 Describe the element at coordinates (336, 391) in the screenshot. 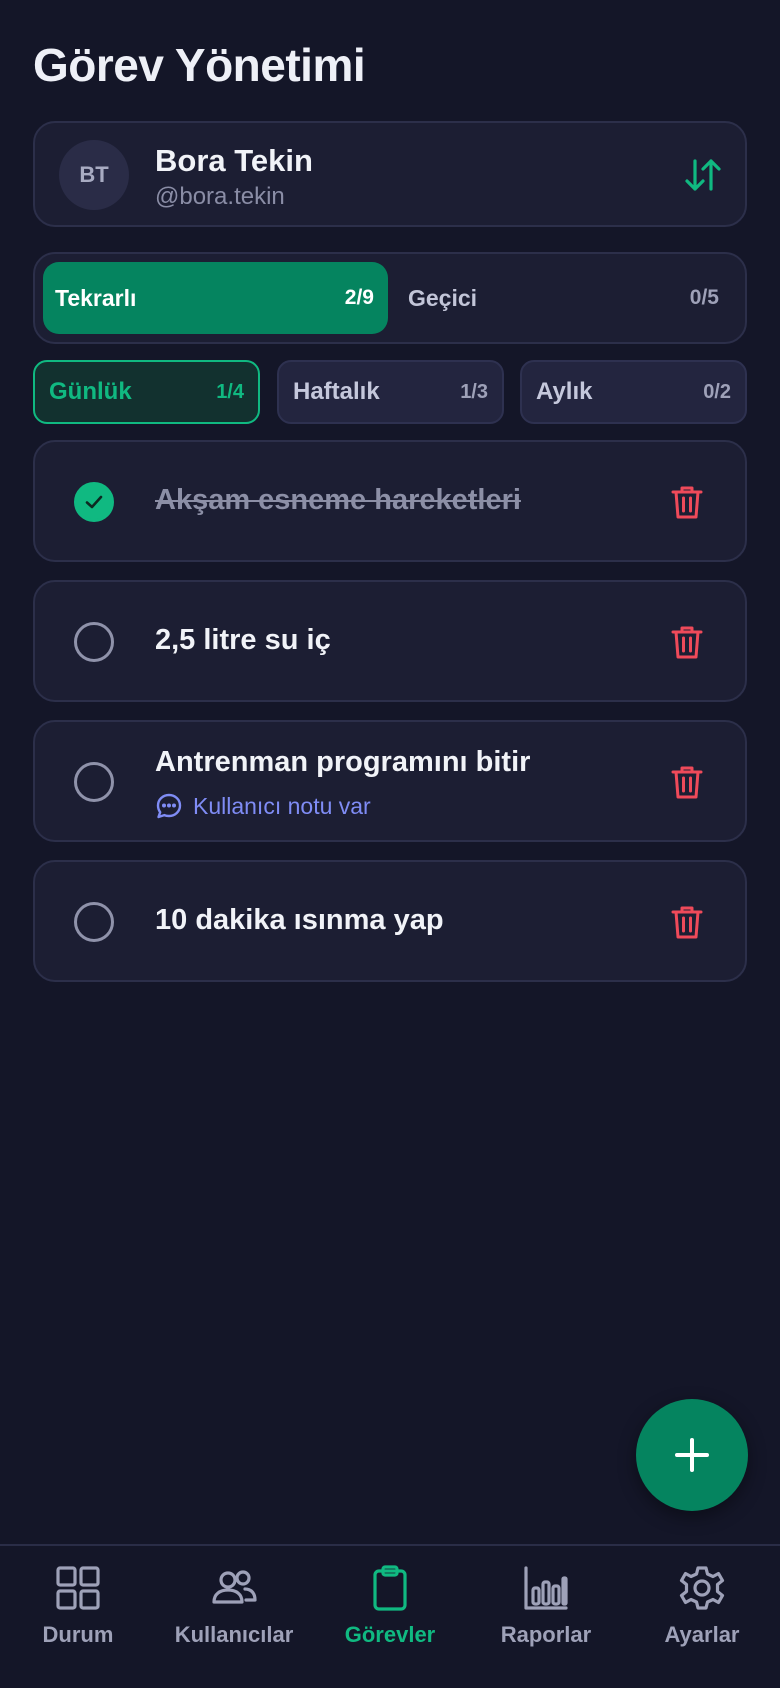

I see `tab-weekly-label: Haftalık` at that location.